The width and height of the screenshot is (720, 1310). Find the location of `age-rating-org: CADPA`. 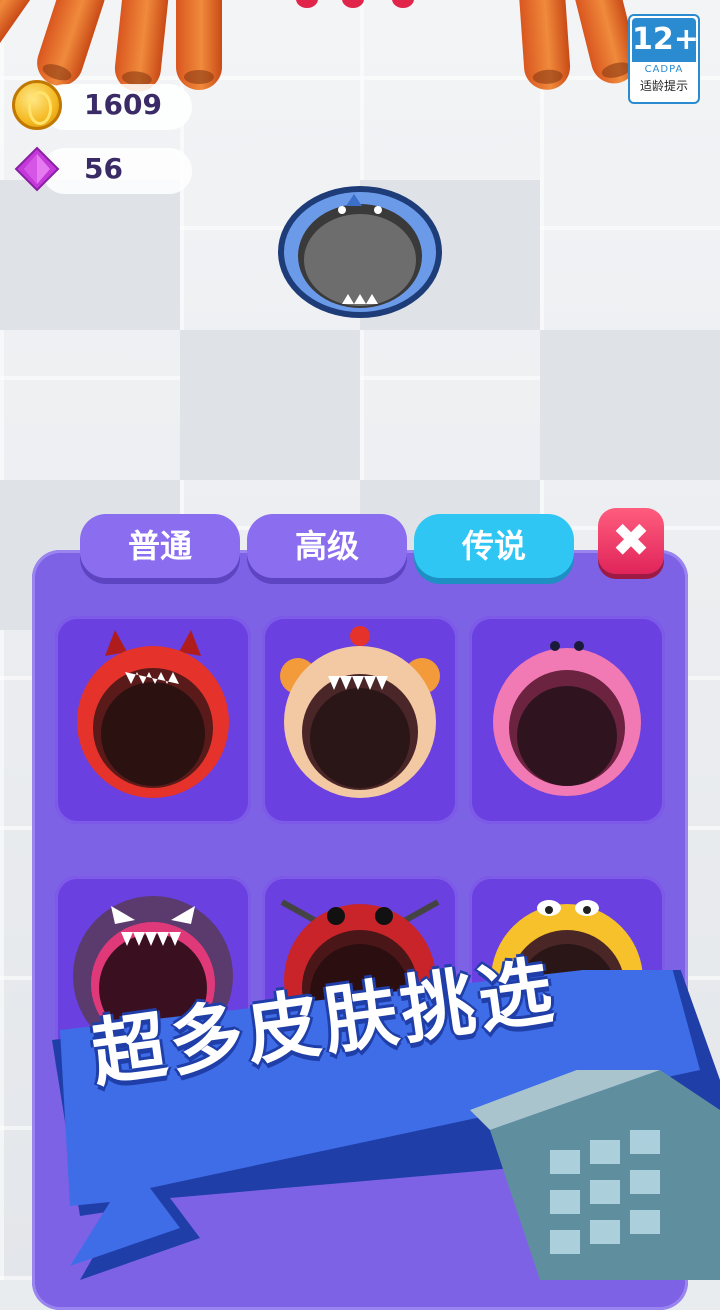

age-rating-org: CADPA is located at coordinates (664, 69).